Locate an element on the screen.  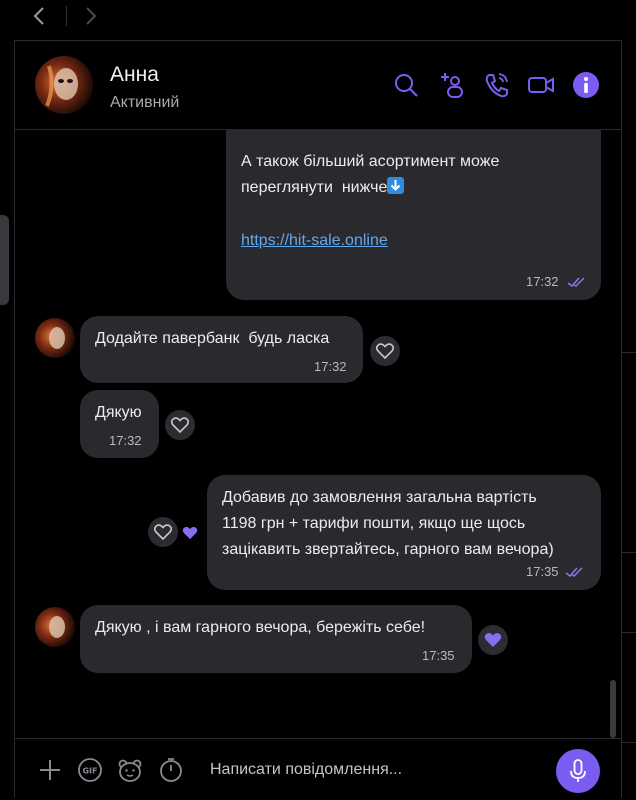
heart-filled-icon is located at coordinates (493, 640).